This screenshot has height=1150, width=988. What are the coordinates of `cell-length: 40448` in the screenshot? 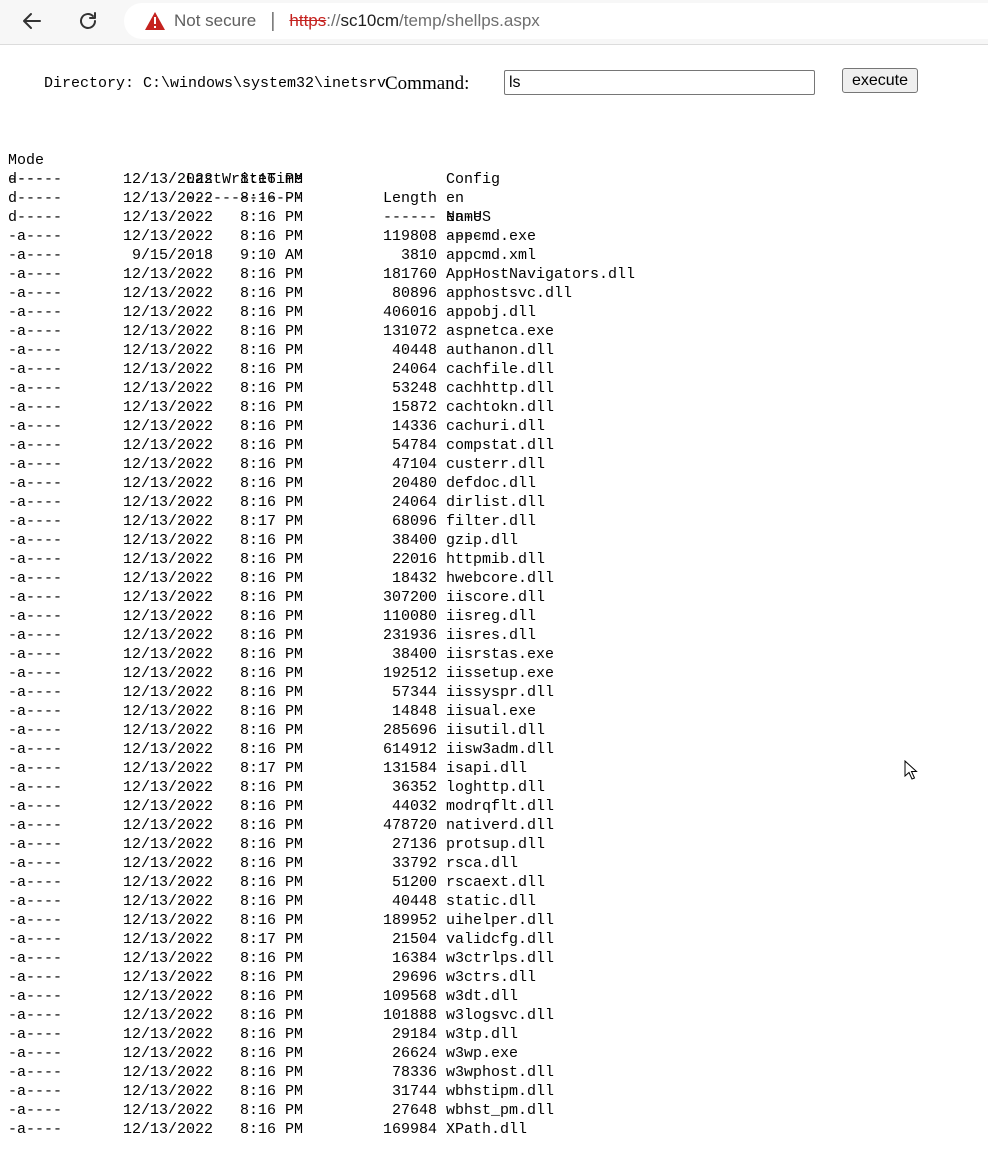 It's located at (414, 901).